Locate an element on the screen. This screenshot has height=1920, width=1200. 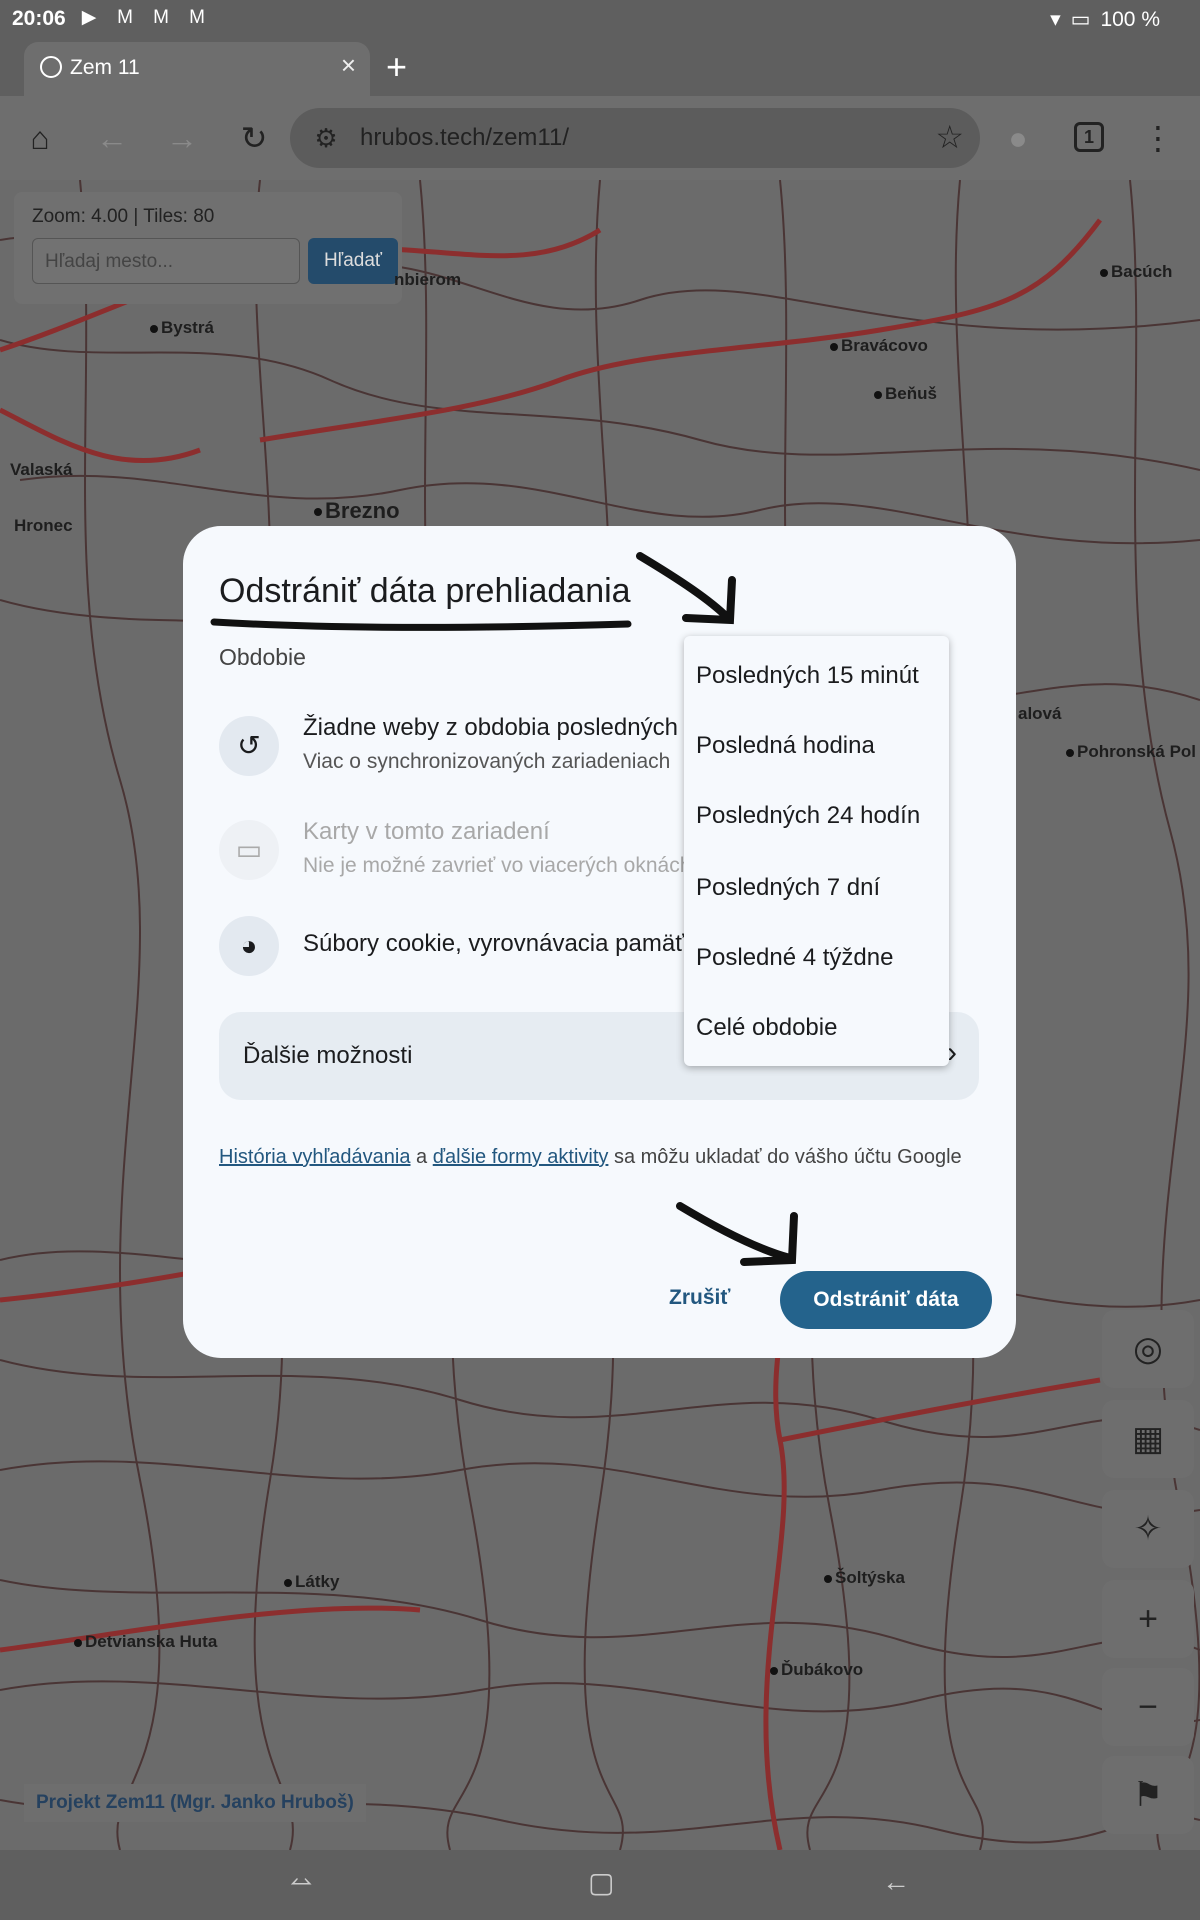
battery-icon: ▭ is located at coordinates (1080, 19).